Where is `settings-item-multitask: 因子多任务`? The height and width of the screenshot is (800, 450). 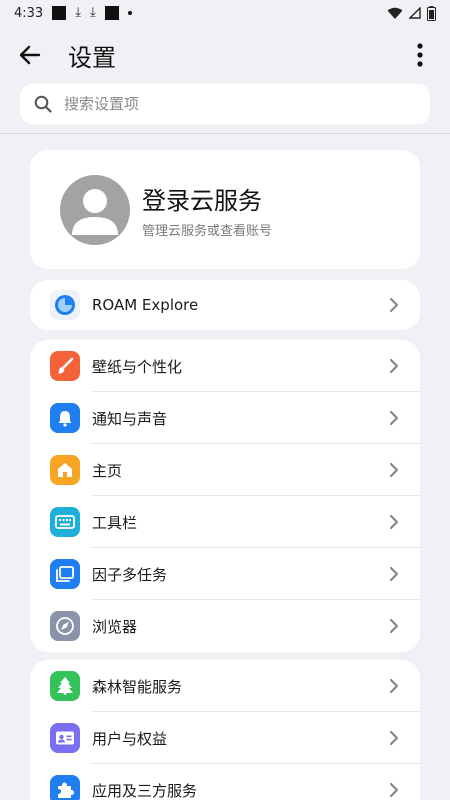 settings-item-multitask: 因子多任务 is located at coordinates (225, 574).